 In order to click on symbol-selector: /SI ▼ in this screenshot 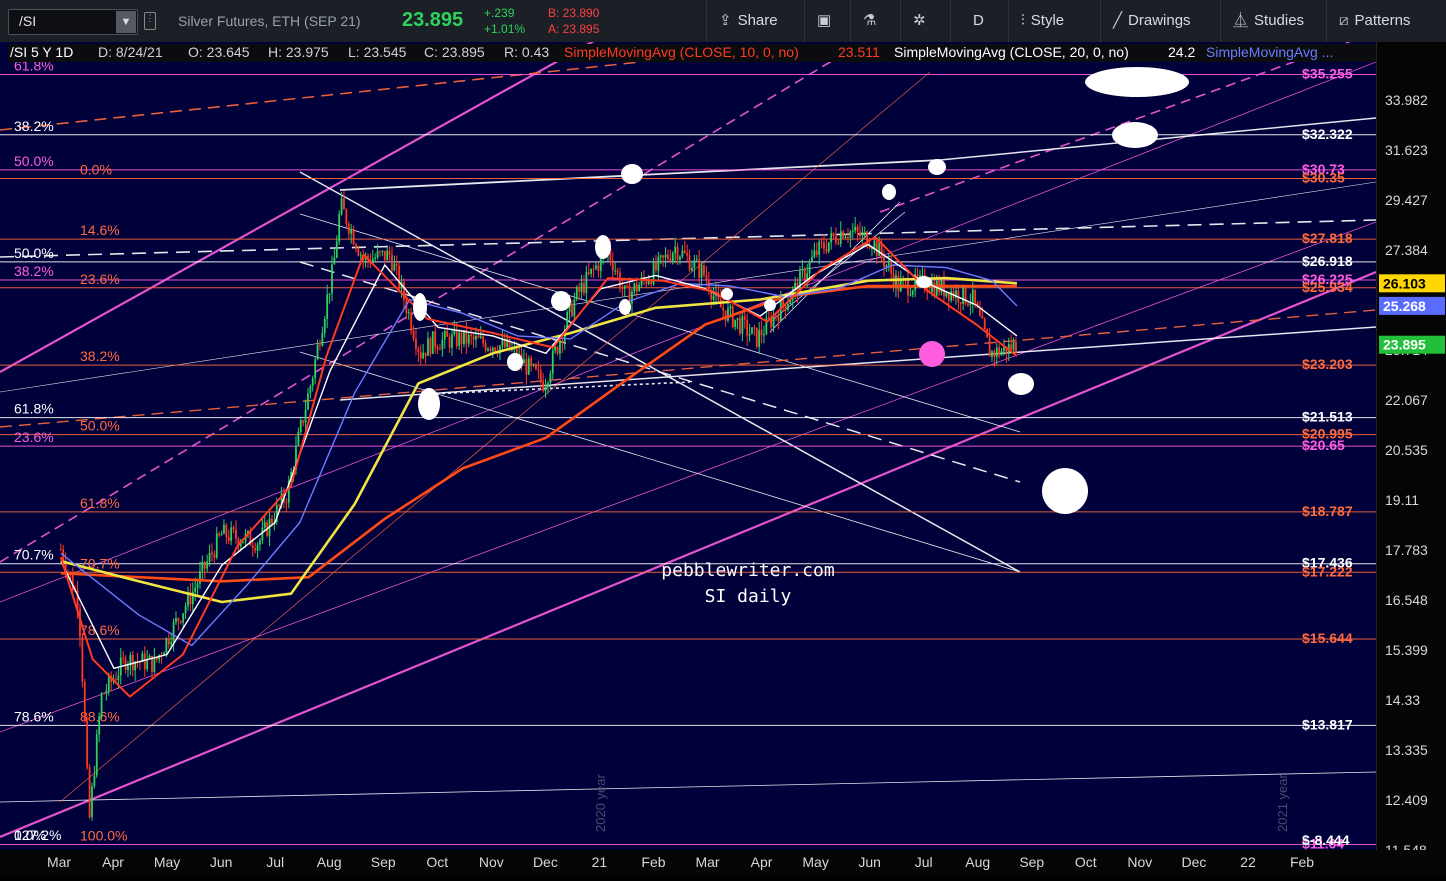, I will do `click(73, 22)`.